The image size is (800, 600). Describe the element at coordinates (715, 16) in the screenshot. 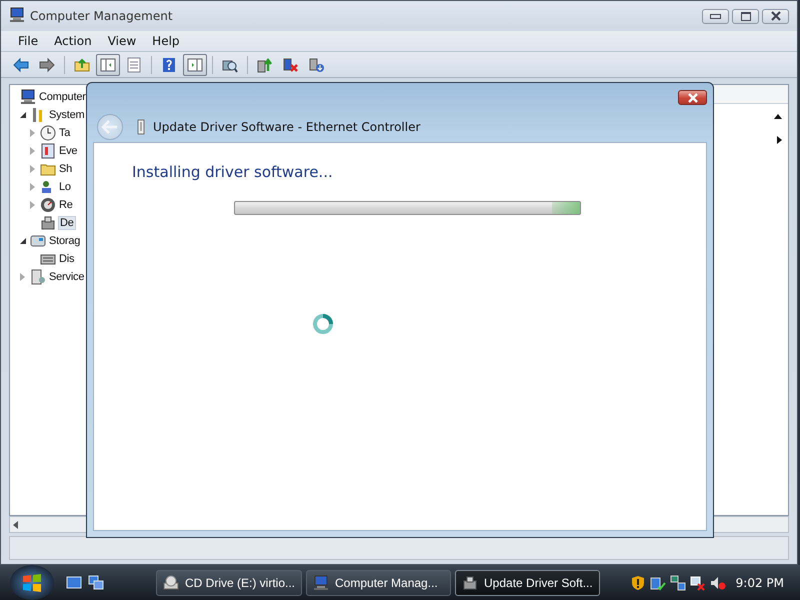

I see `minimize-button` at that location.